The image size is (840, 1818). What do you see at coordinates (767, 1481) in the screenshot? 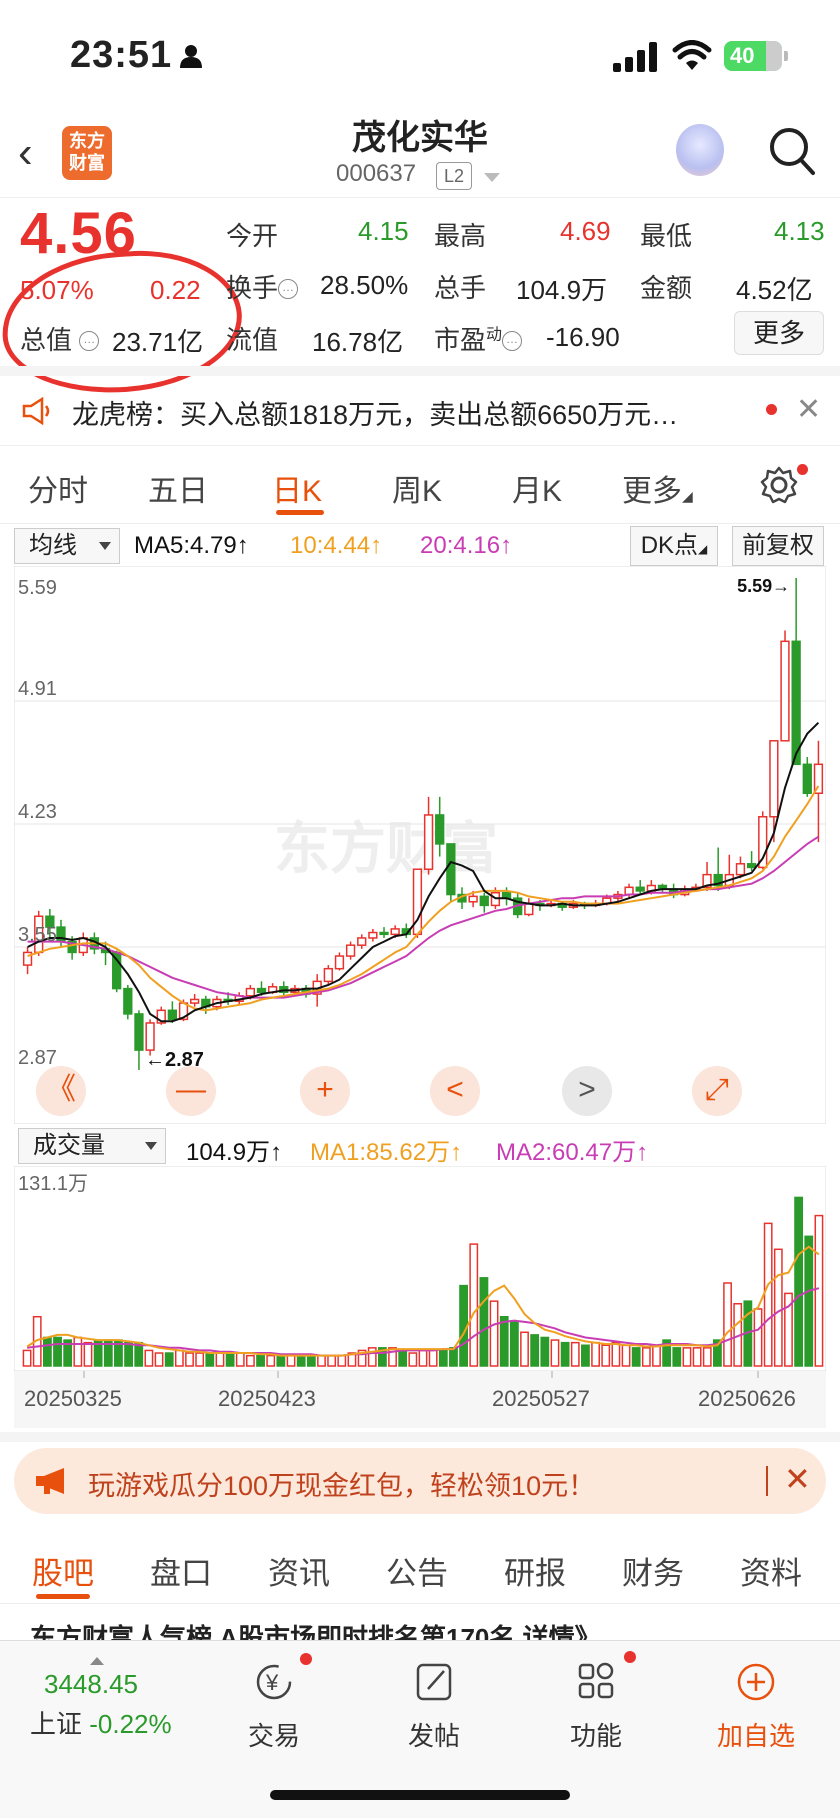
I see `promo-separator` at bounding box center [767, 1481].